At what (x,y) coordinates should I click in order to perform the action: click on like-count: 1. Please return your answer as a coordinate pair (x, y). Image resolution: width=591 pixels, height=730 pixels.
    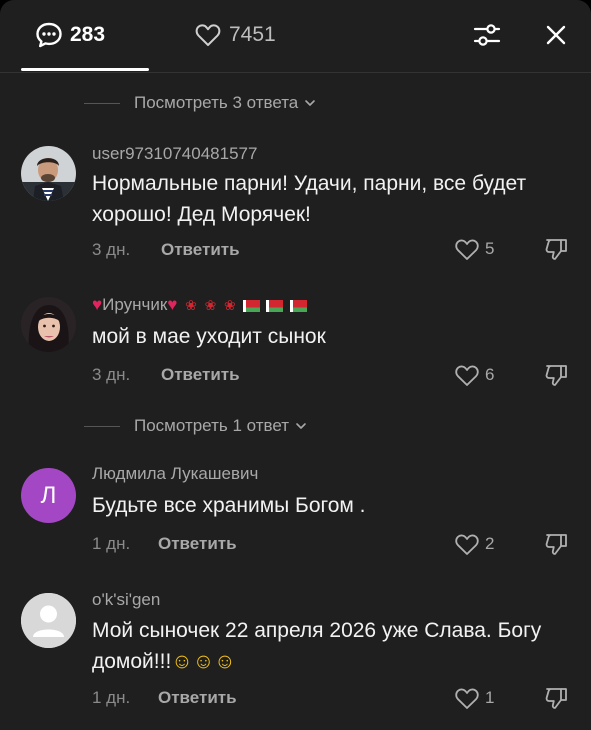
    Looking at the image, I should click on (490, 697).